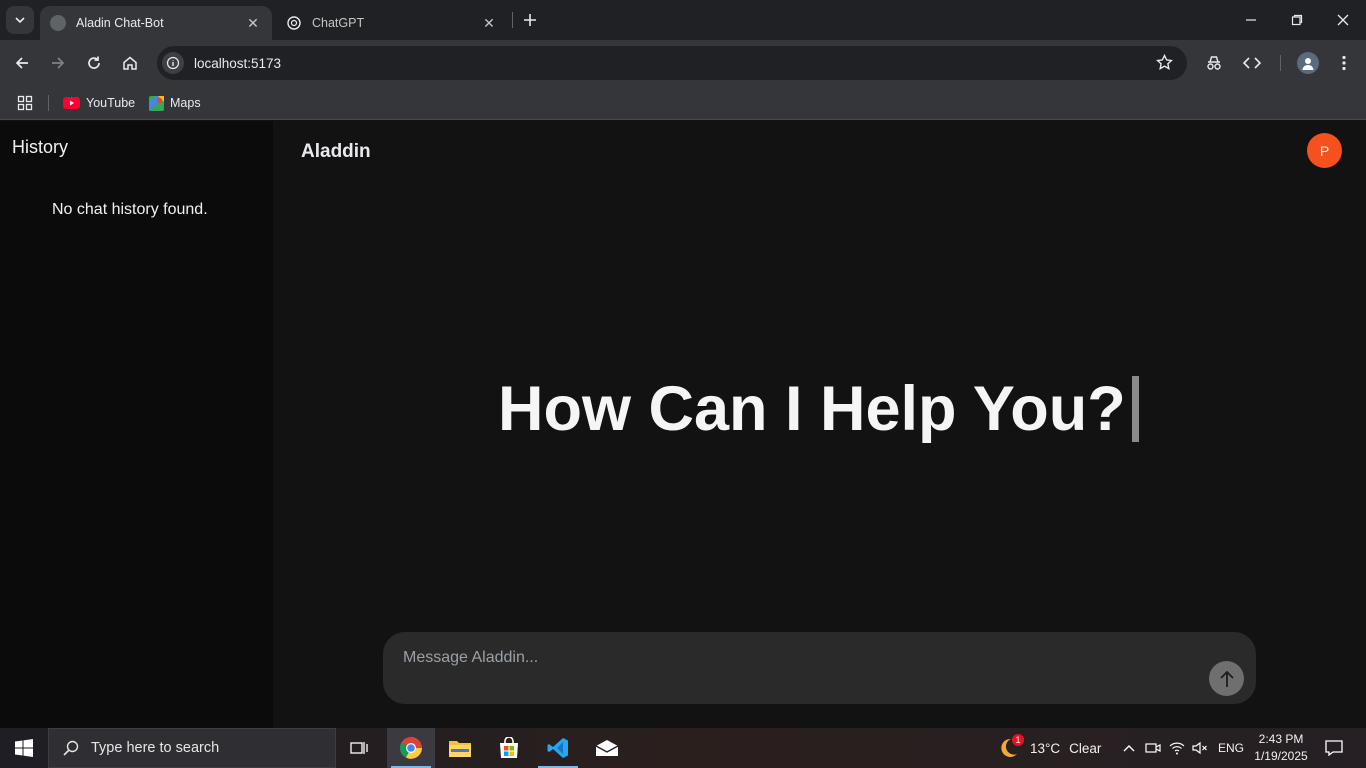 The height and width of the screenshot is (768, 1366). I want to click on vscode-icon, so click(557, 748).